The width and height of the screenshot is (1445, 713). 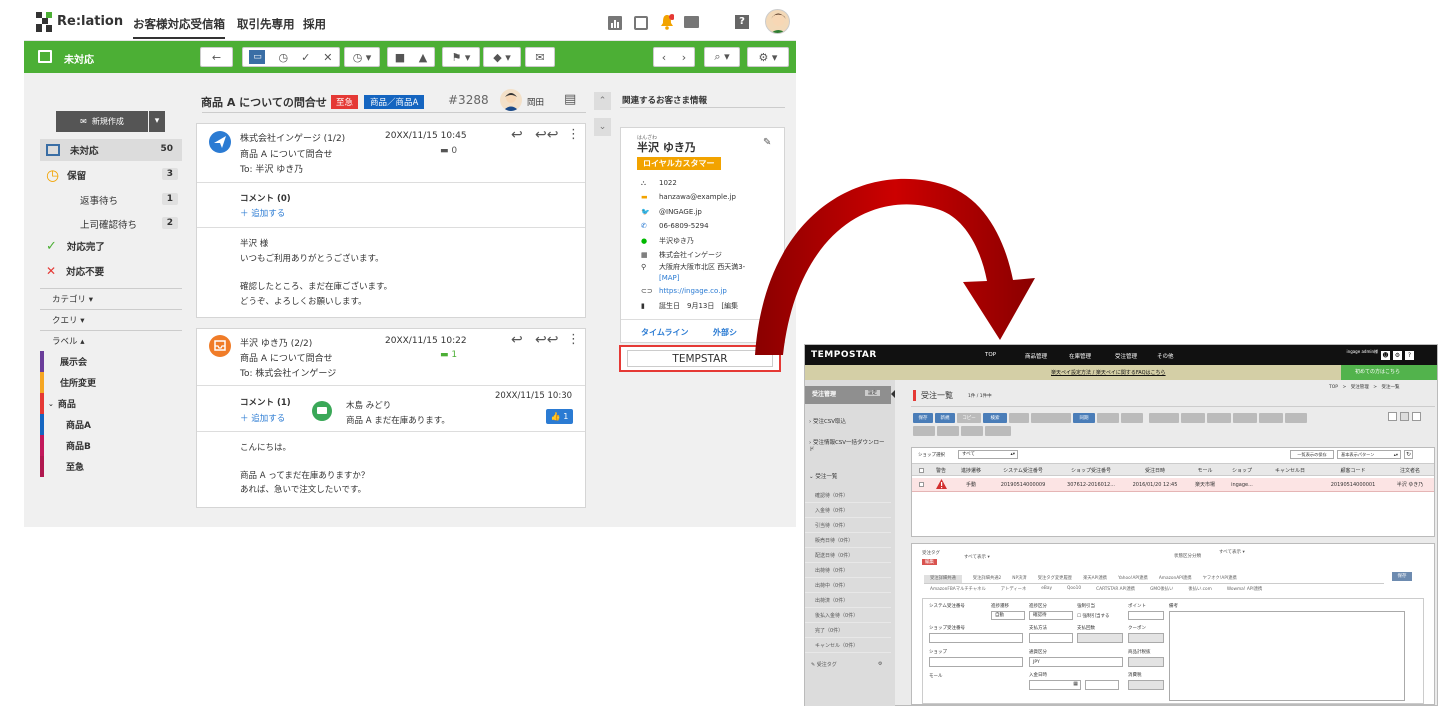 I want to click on label-item: 展示会, so click(x=111, y=361).